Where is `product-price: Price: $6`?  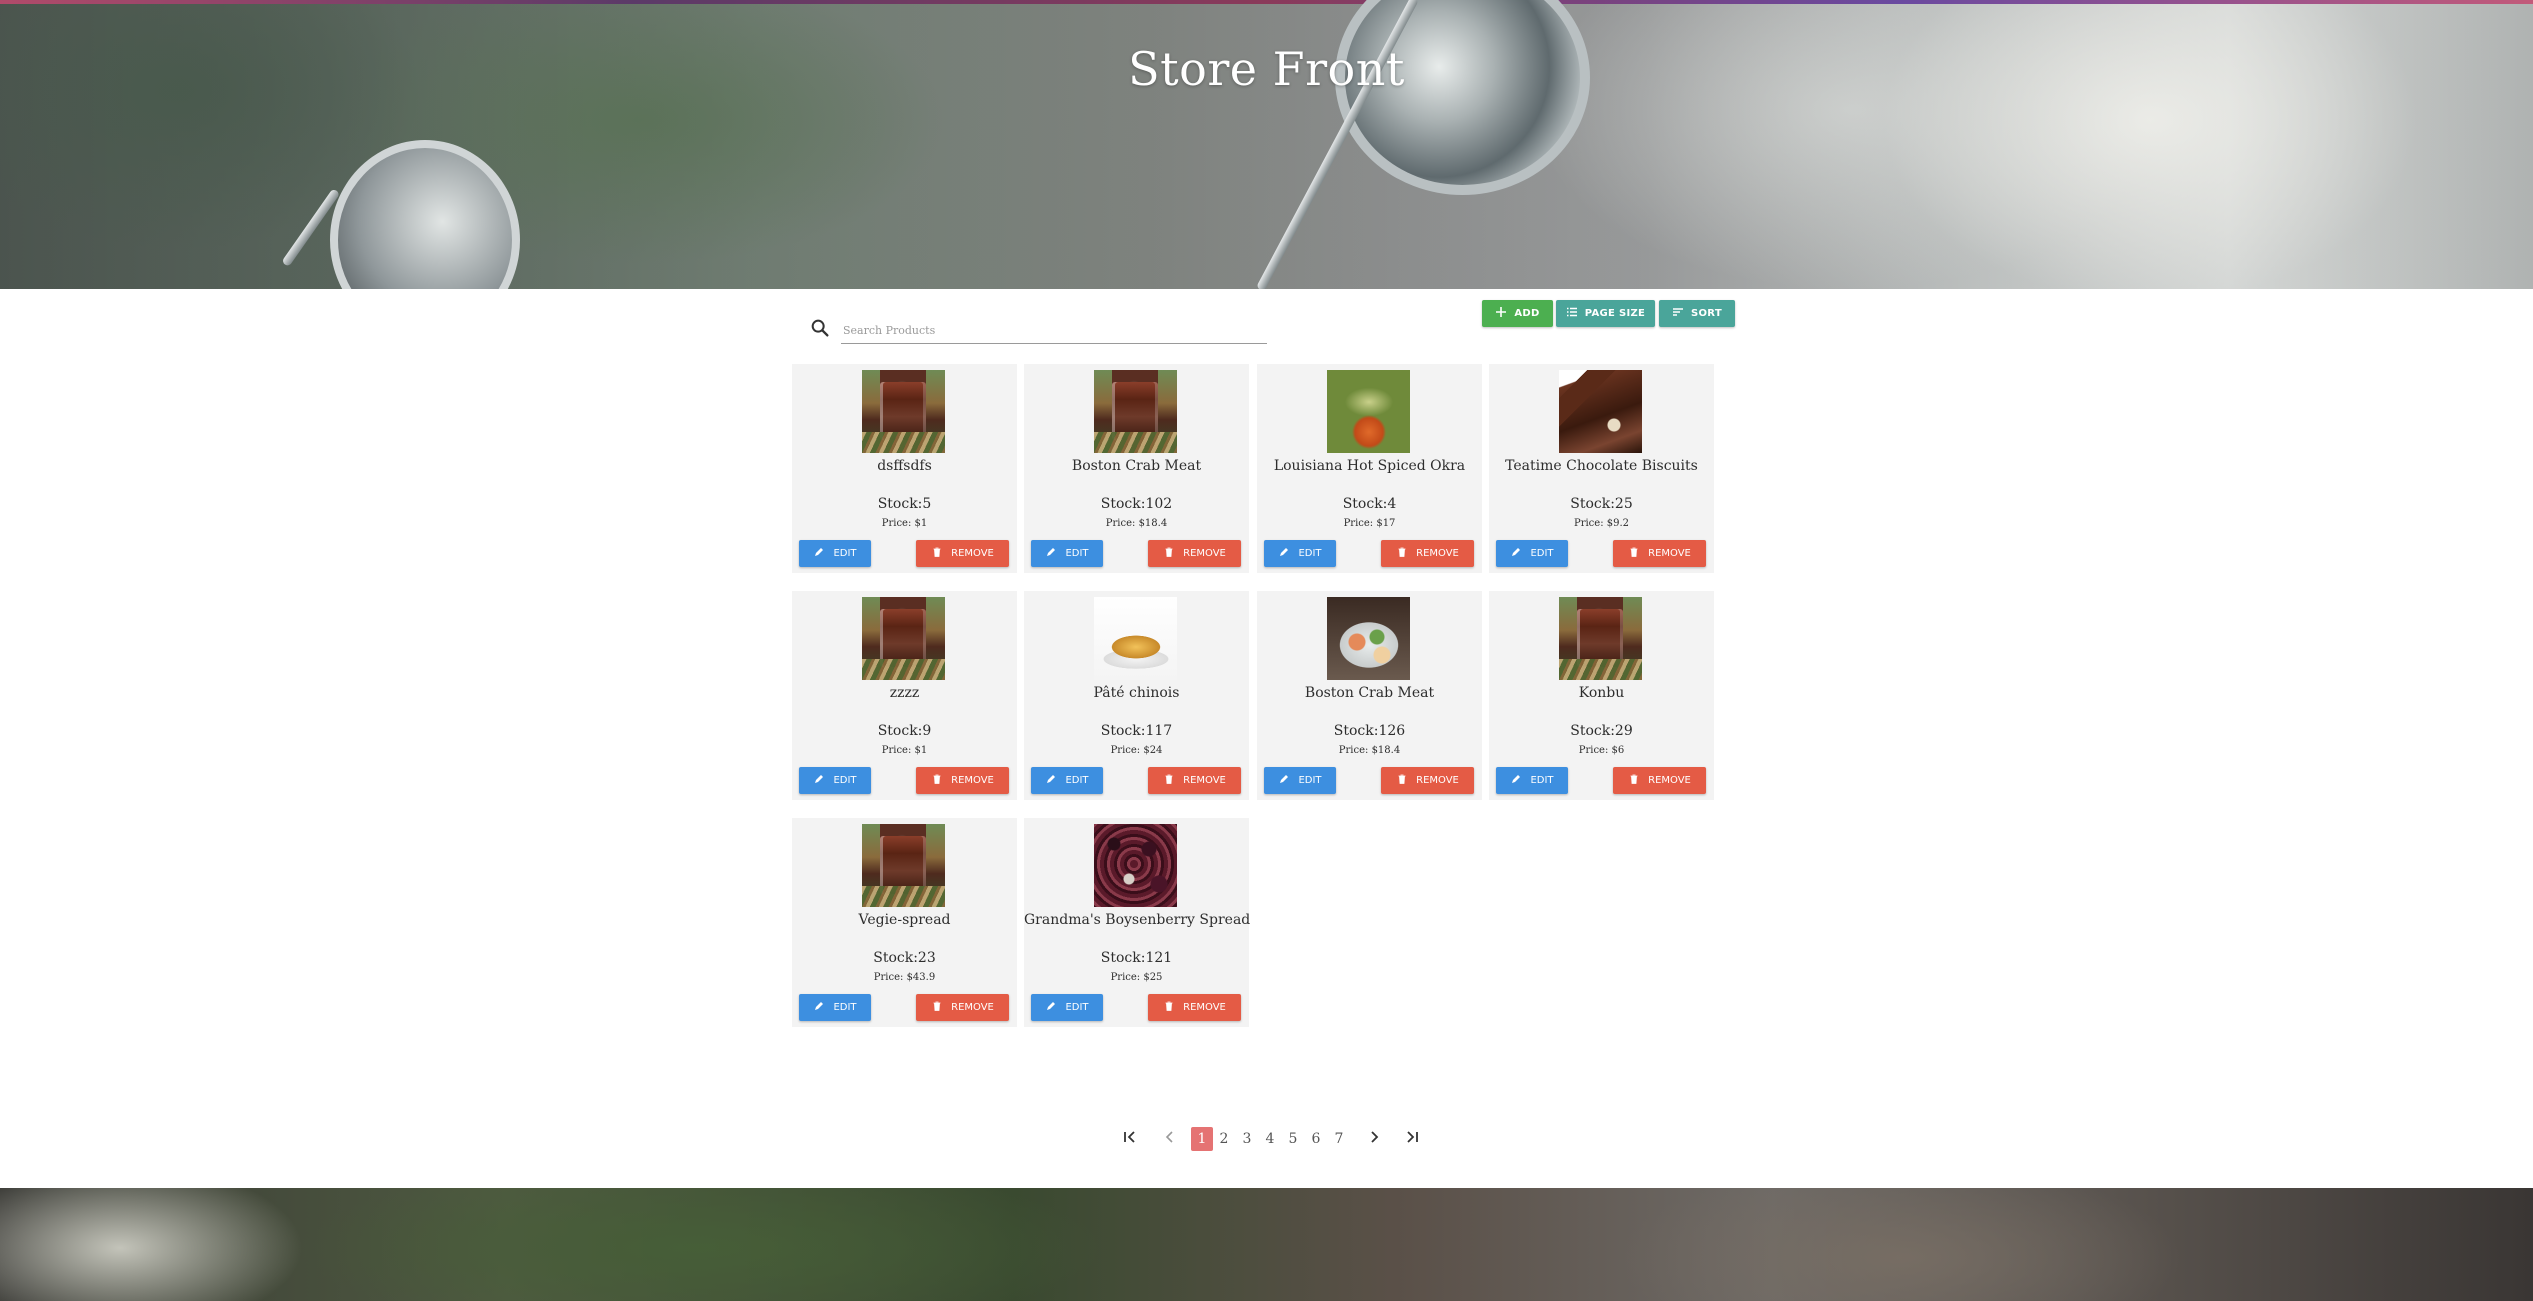 product-price: Price: $6 is located at coordinates (1601, 750).